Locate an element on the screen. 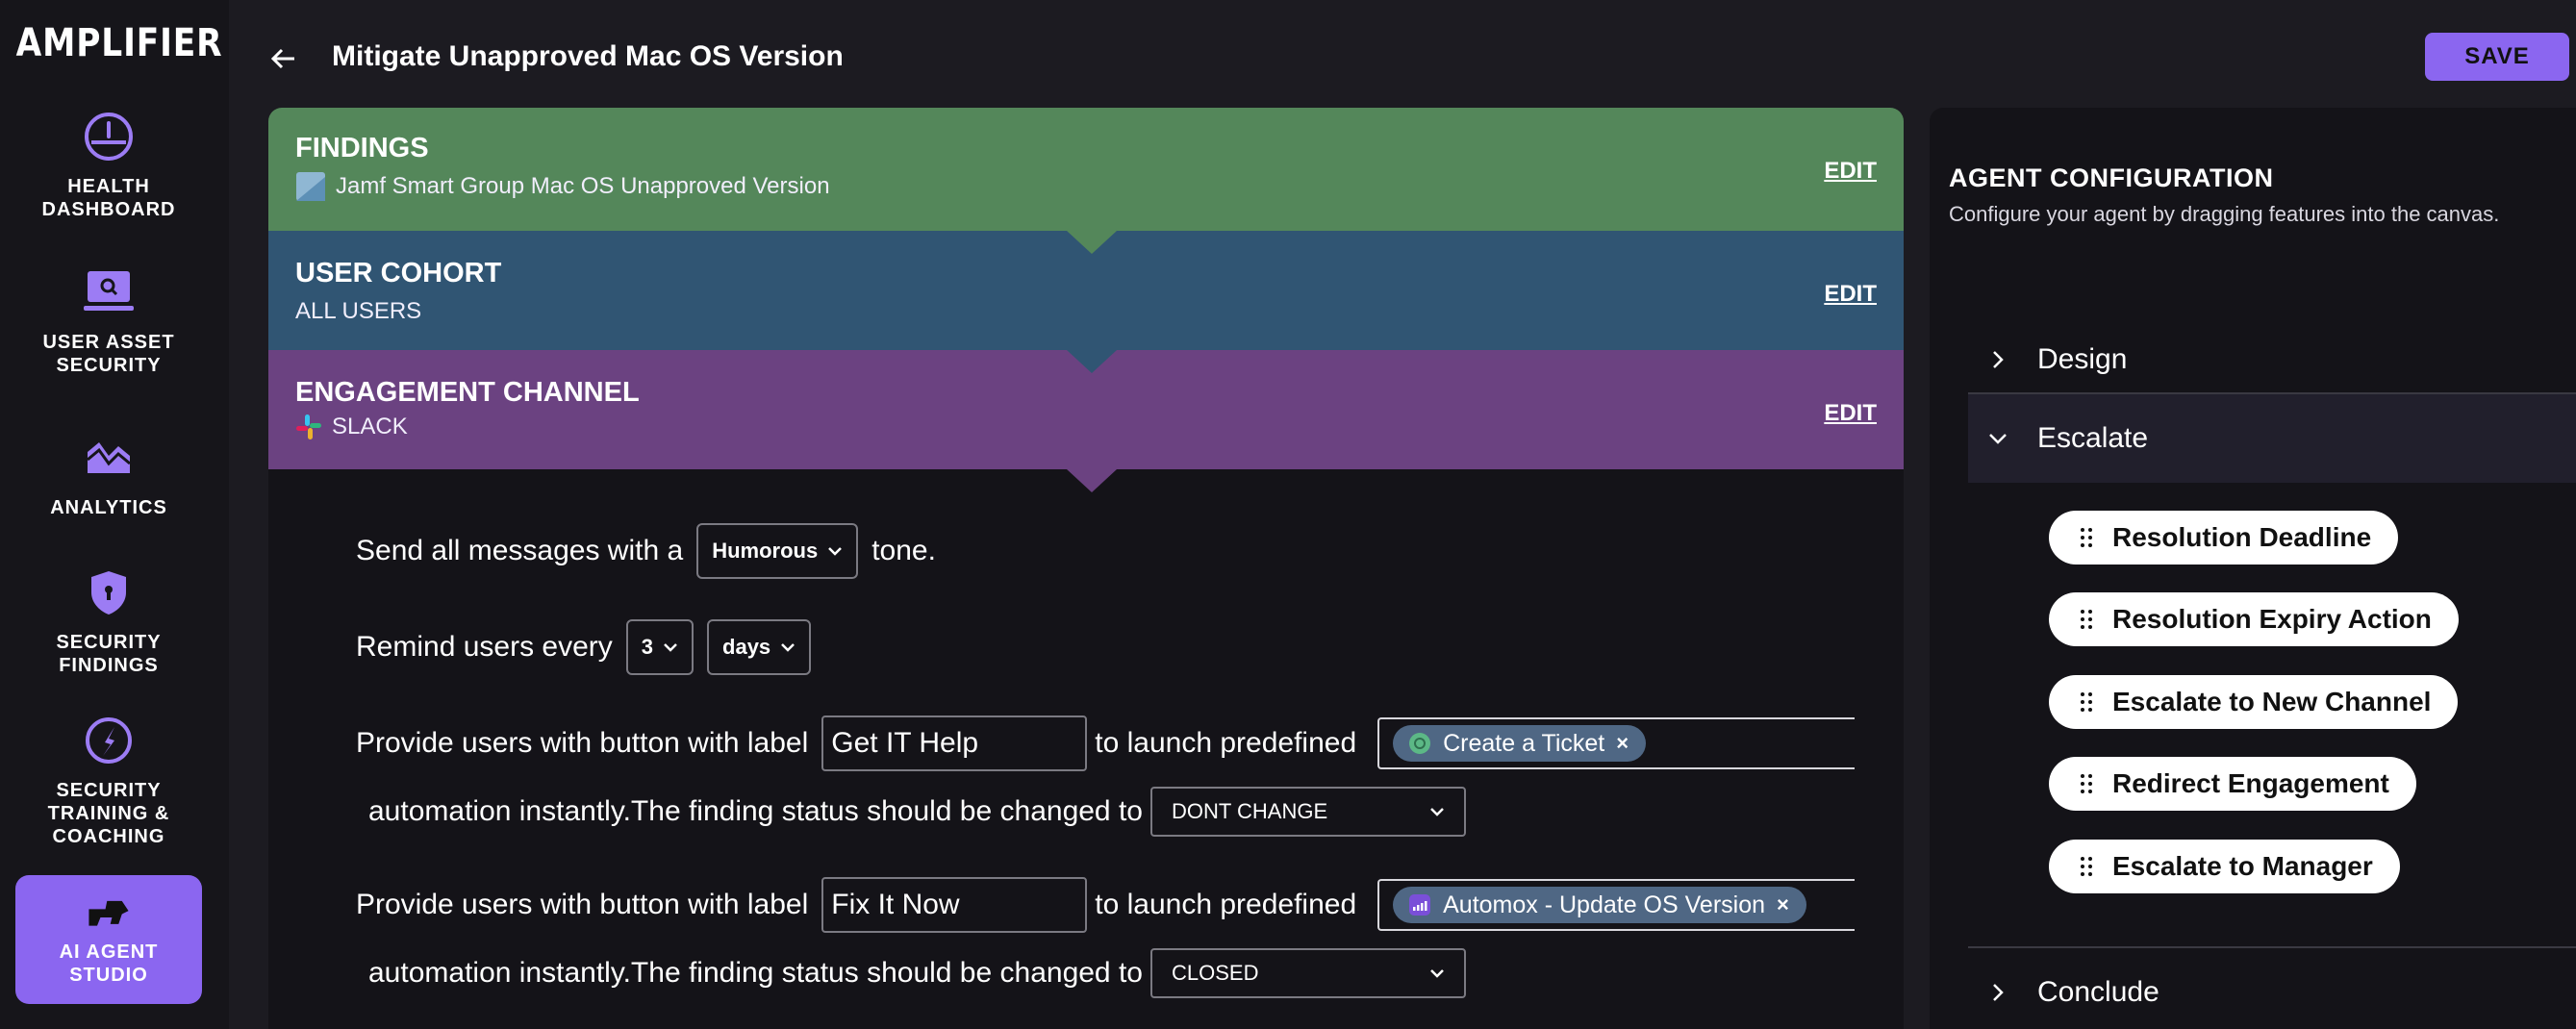 This screenshot has height=1029, width=2576. action-2-prefix: Provide users with button with label is located at coordinates (583, 904).